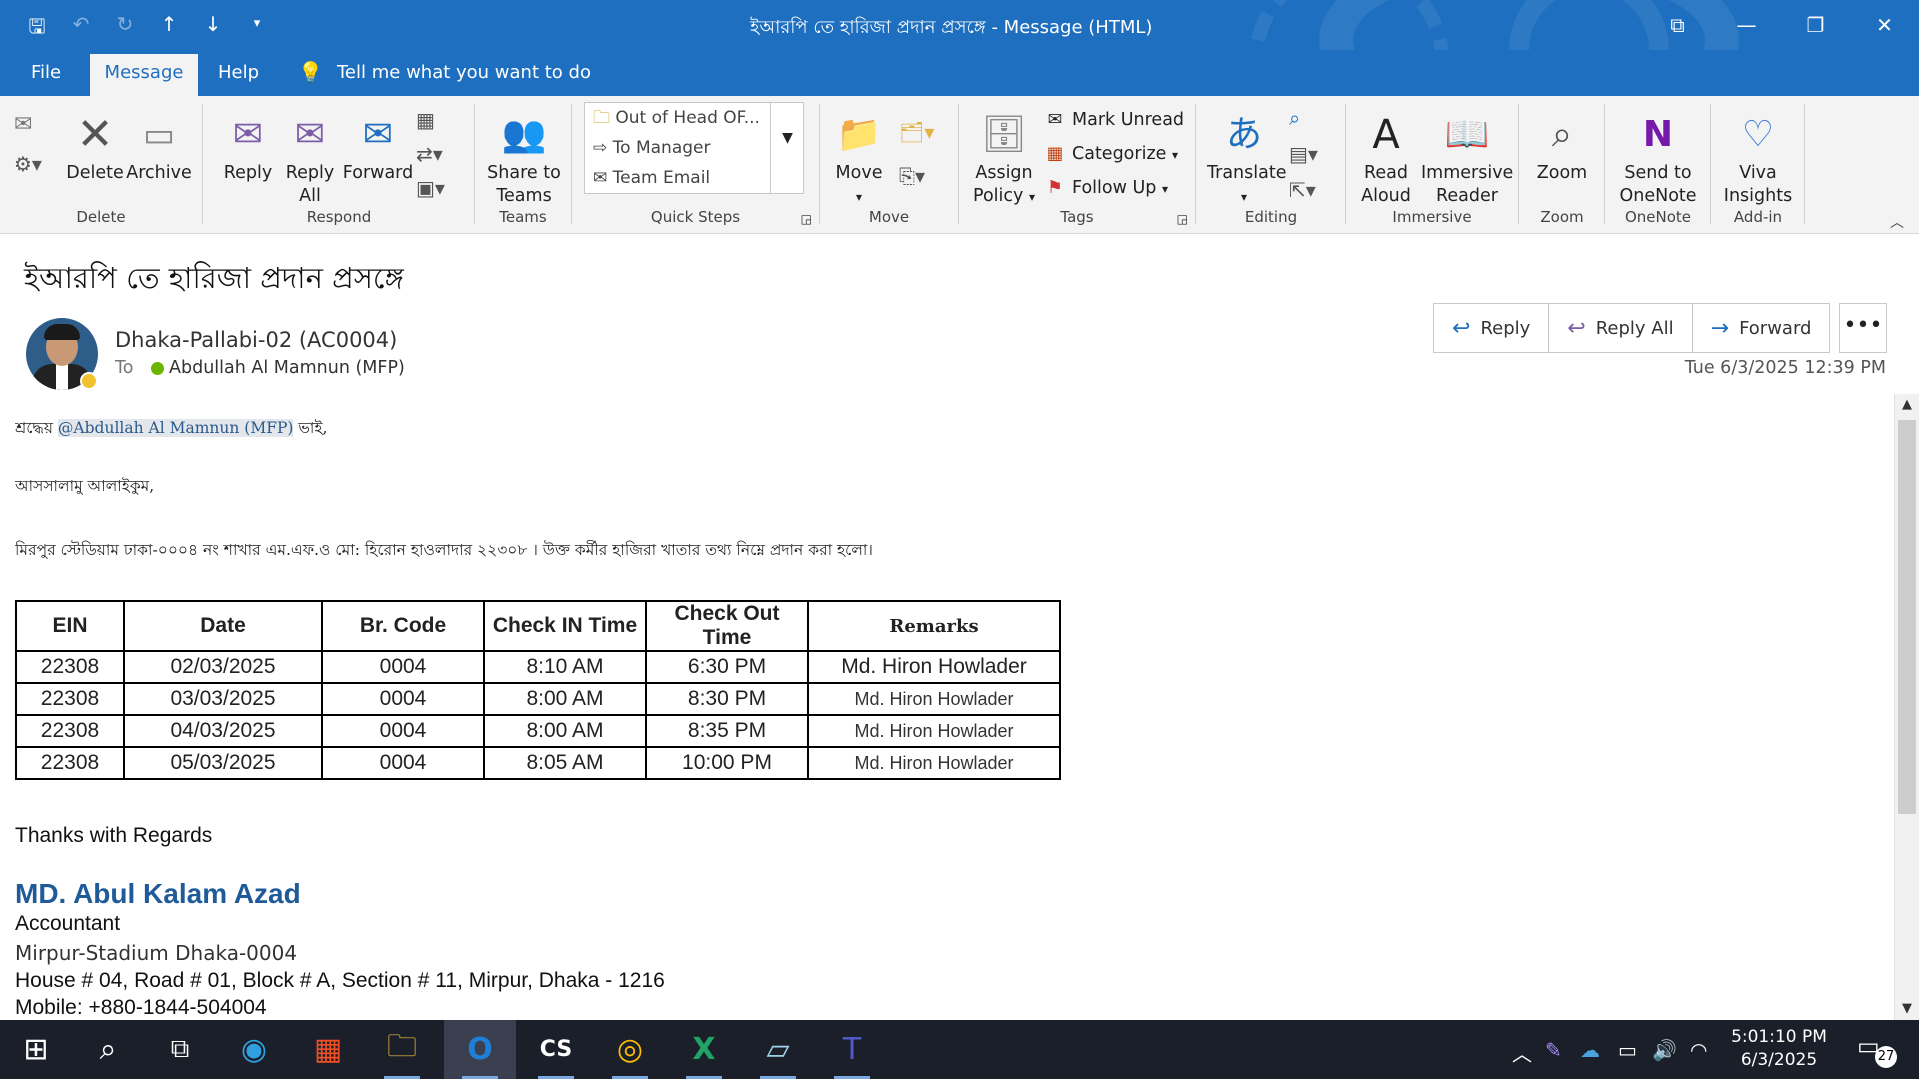 The height and width of the screenshot is (1079, 1919). I want to click on signature-title: Accountant, so click(68, 923).